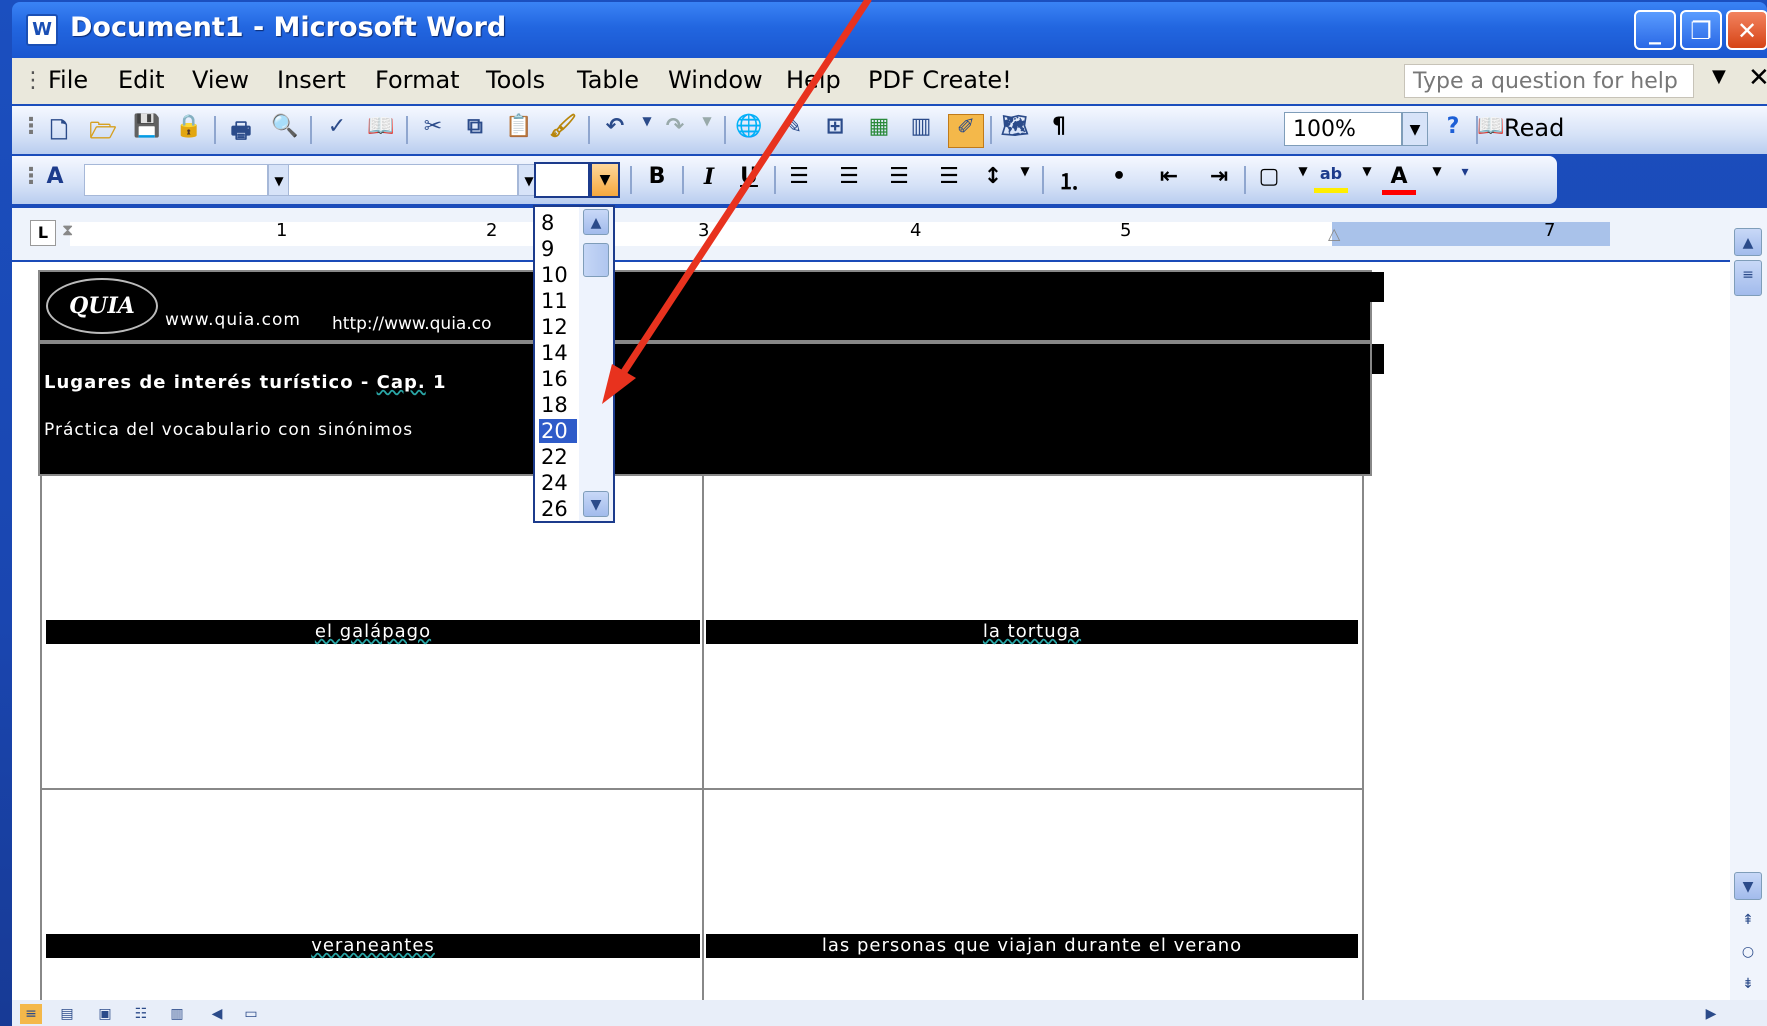 This screenshot has height=1026, width=1767. Describe the element at coordinates (1069, 180) in the screenshot. I see `numbering-icon: ⒈` at that location.